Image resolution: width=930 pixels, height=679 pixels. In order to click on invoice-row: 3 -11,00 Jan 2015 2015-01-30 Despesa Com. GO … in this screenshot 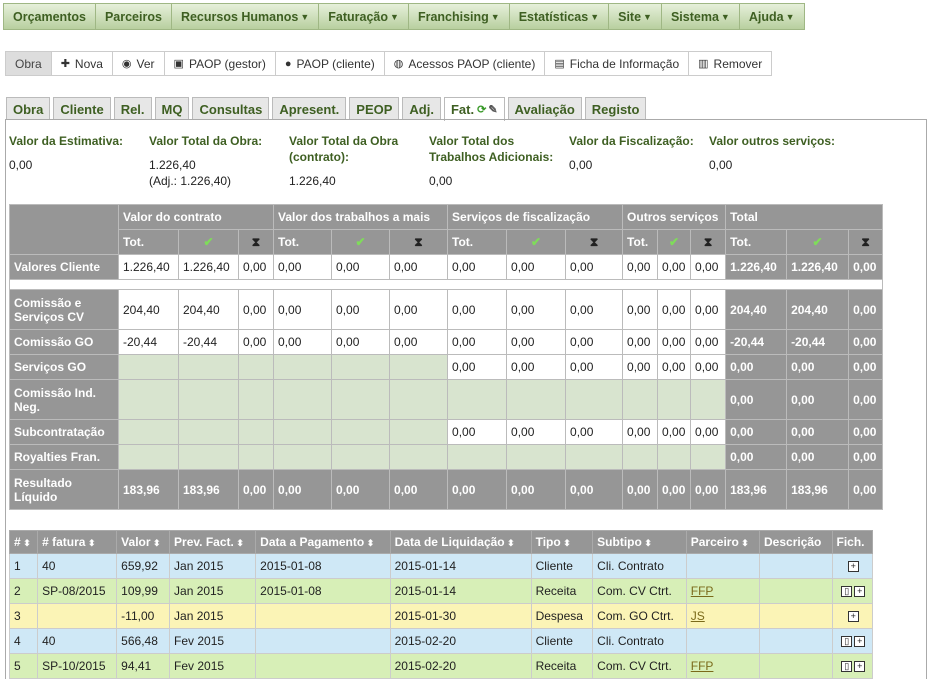, I will do `click(441, 616)`.